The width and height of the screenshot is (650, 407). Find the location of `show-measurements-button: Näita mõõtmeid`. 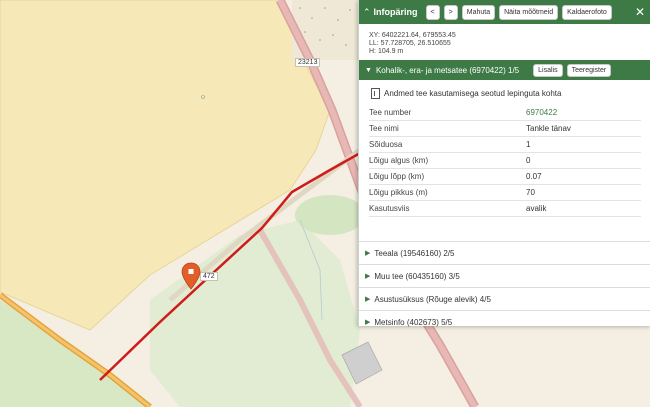

show-measurements-button: Näita mõõtmeid is located at coordinates (529, 12).